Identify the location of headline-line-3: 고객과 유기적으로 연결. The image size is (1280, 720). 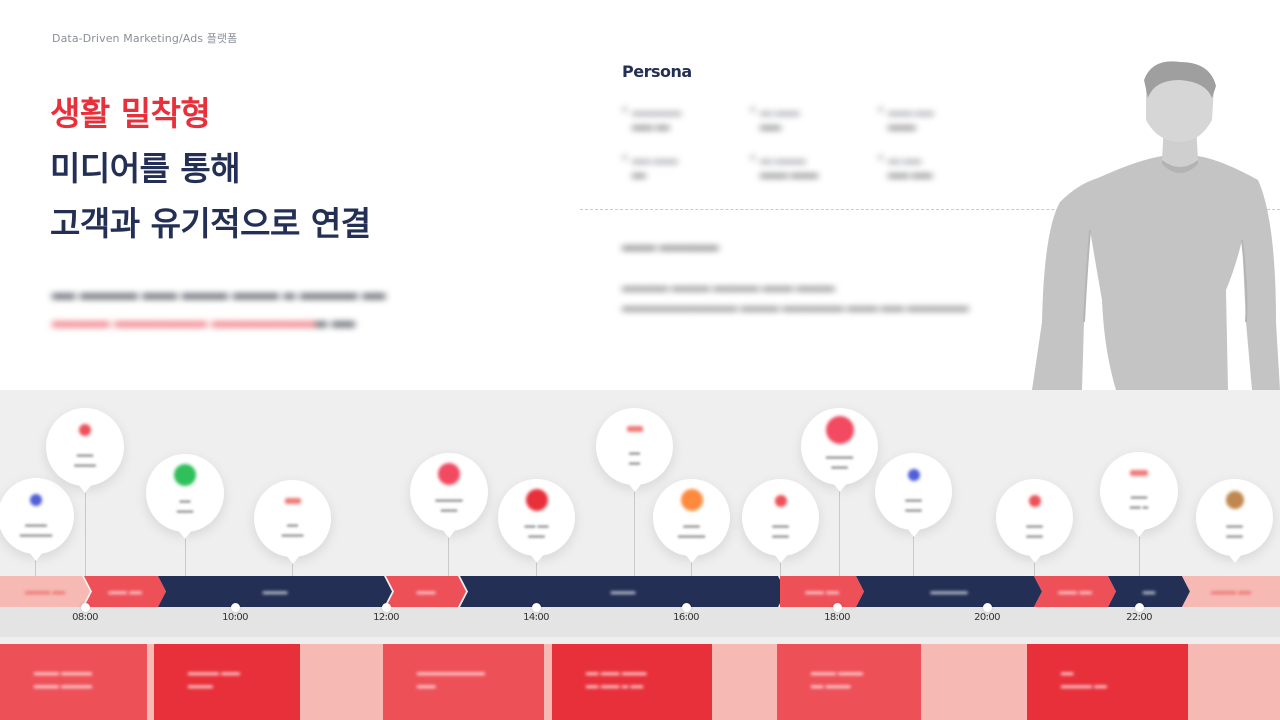
(210, 223).